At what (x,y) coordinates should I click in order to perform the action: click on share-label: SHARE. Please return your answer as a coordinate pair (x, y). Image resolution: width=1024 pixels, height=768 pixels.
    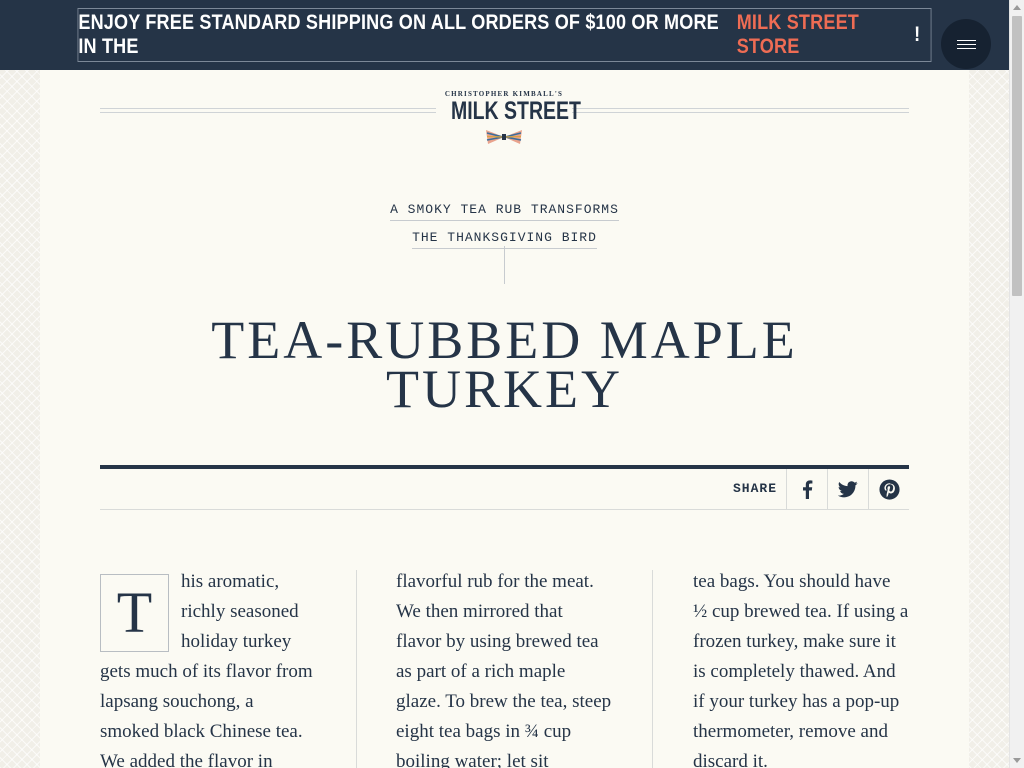
    Looking at the image, I should click on (754, 488).